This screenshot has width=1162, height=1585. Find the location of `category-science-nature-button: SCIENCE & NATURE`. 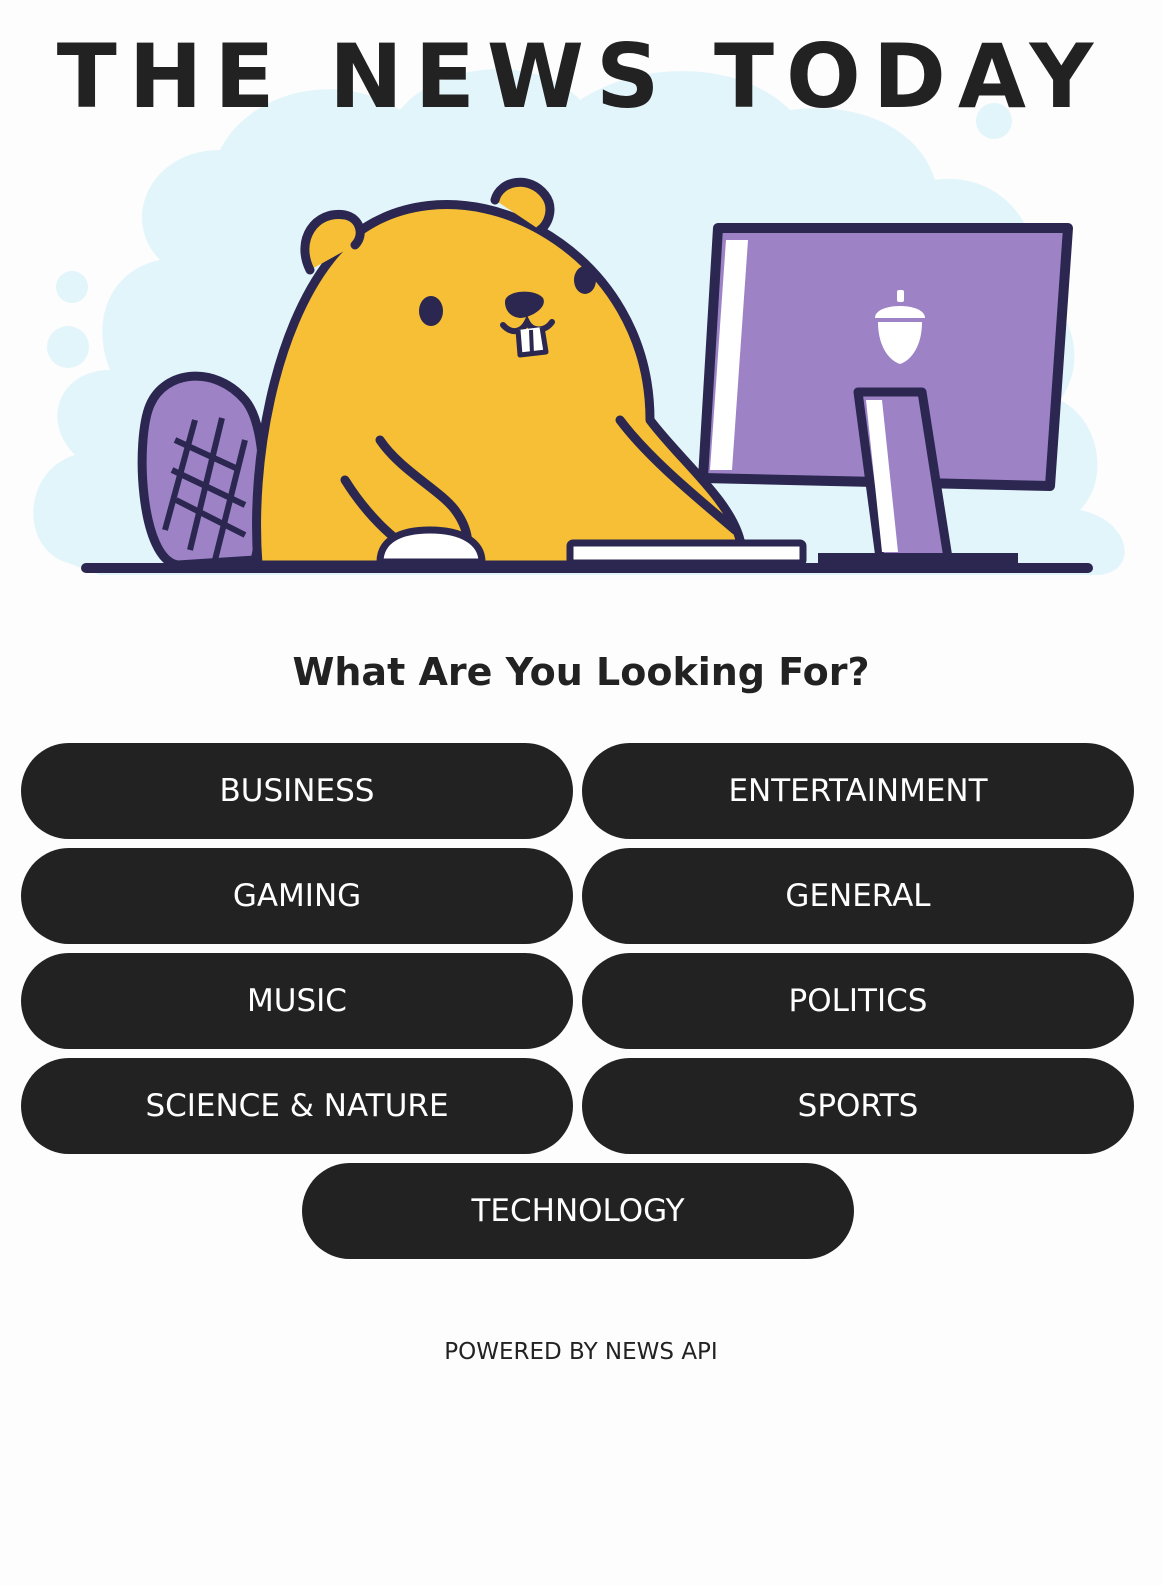

category-science-nature-button: SCIENCE & NATURE is located at coordinates (297, 1106).